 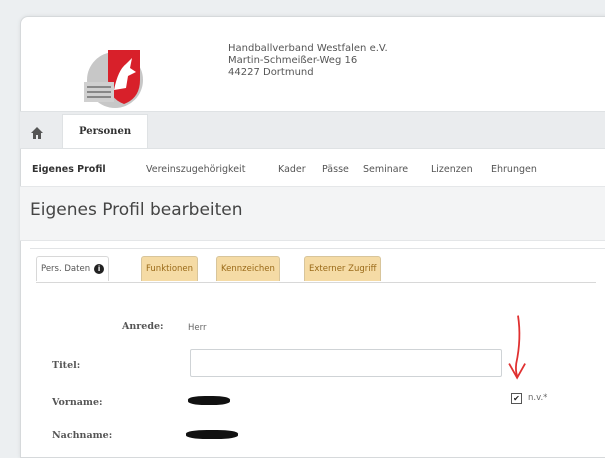 What do you see at coordinates (516, 398) in the screenshot?
I see `nv-checkbox: ✔` at bounding box center [516, 398].